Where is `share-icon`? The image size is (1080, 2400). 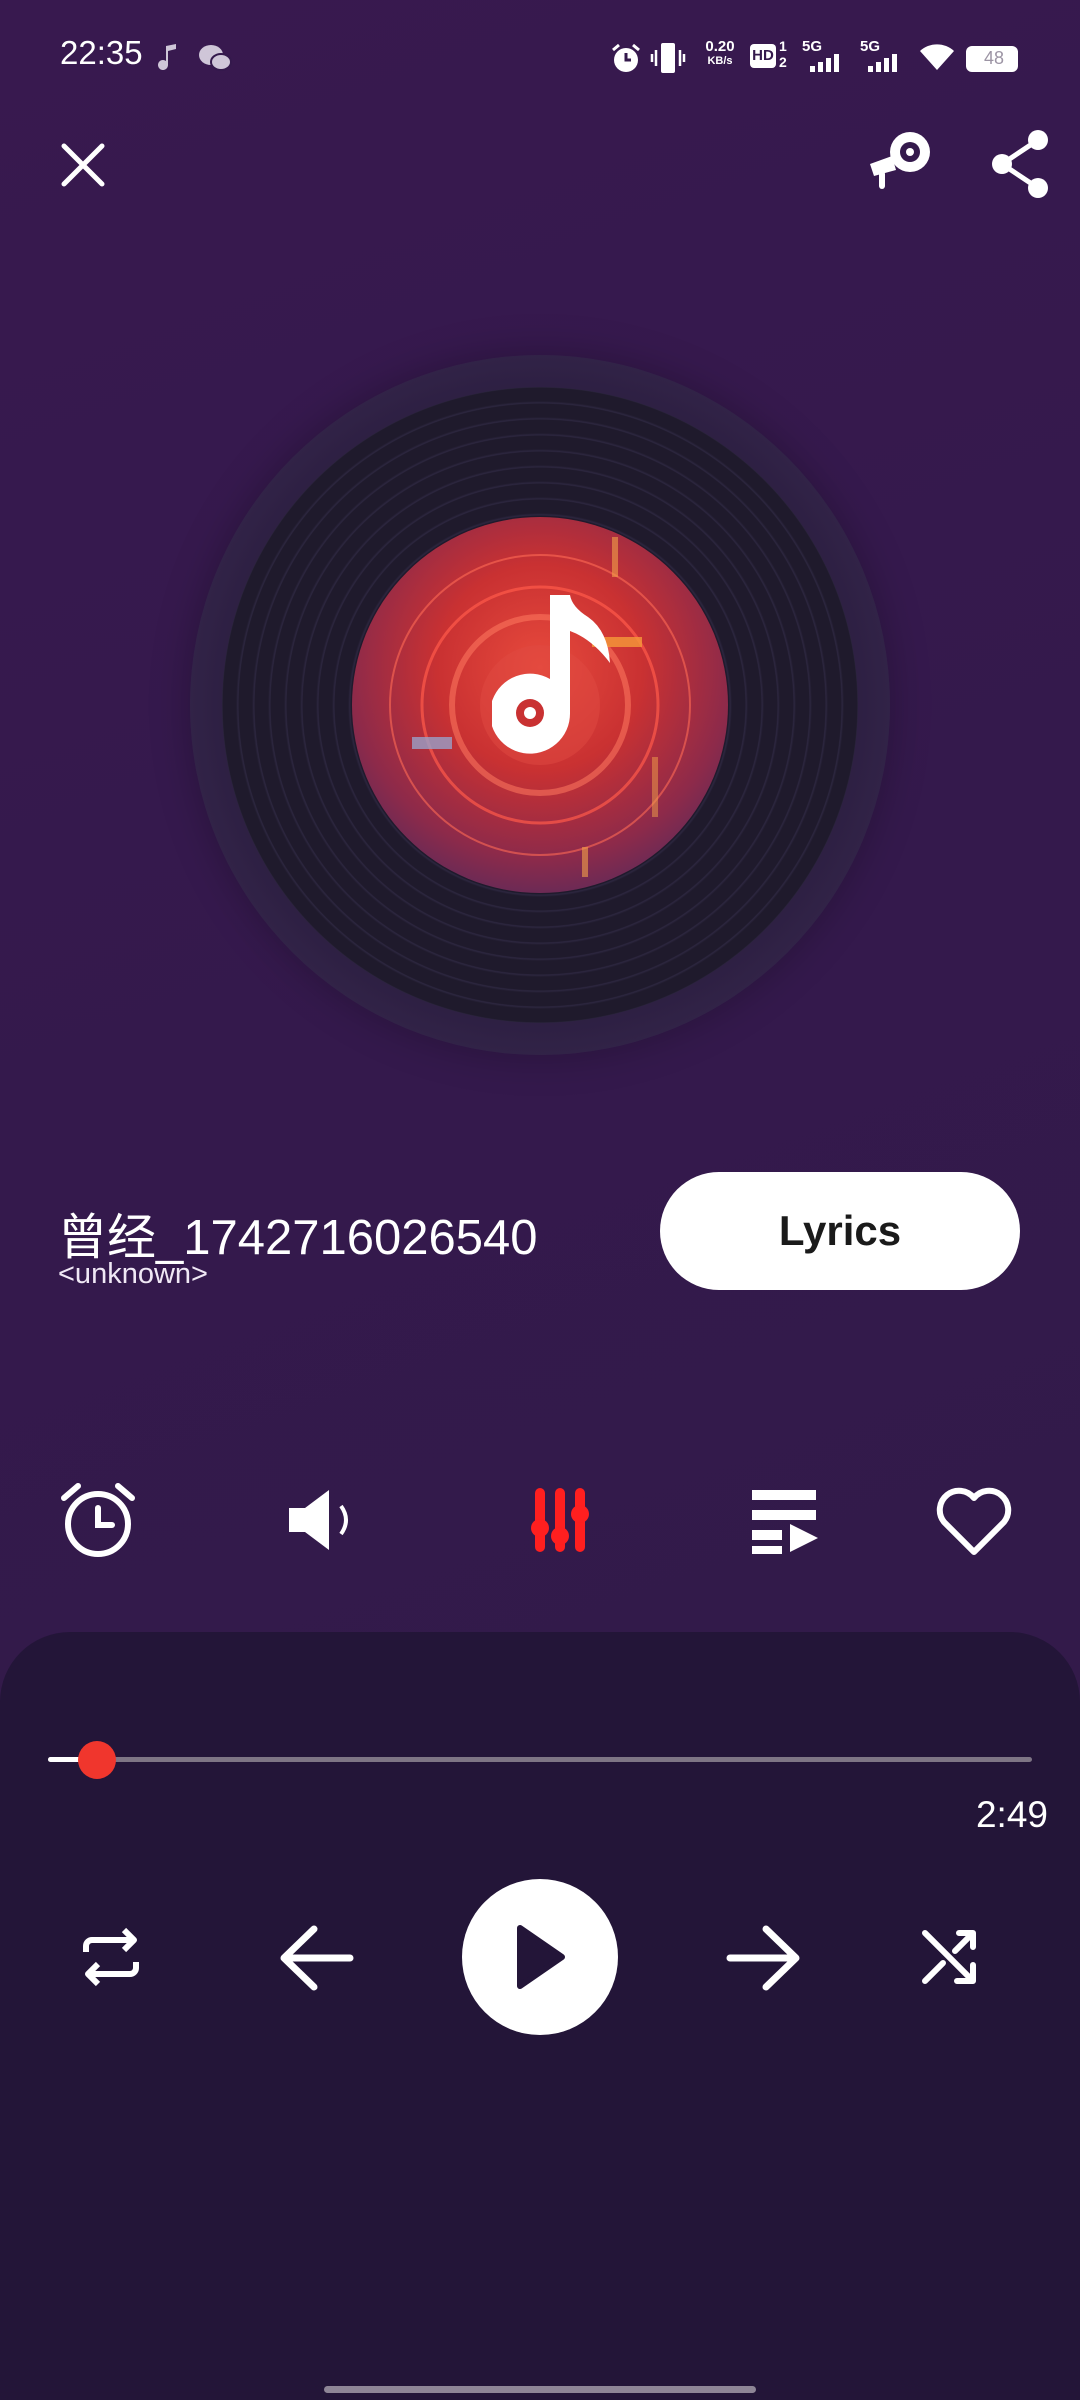 share-icon is located at coordinates (1020, 164).